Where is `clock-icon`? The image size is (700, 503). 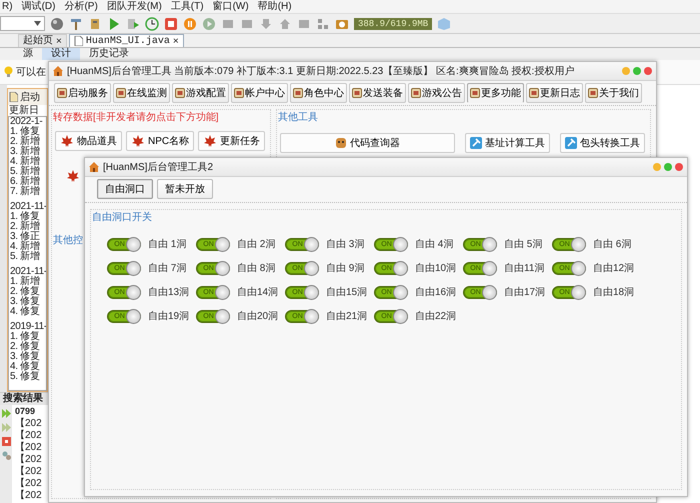
clock-icon is located at coordinates (152, 23).